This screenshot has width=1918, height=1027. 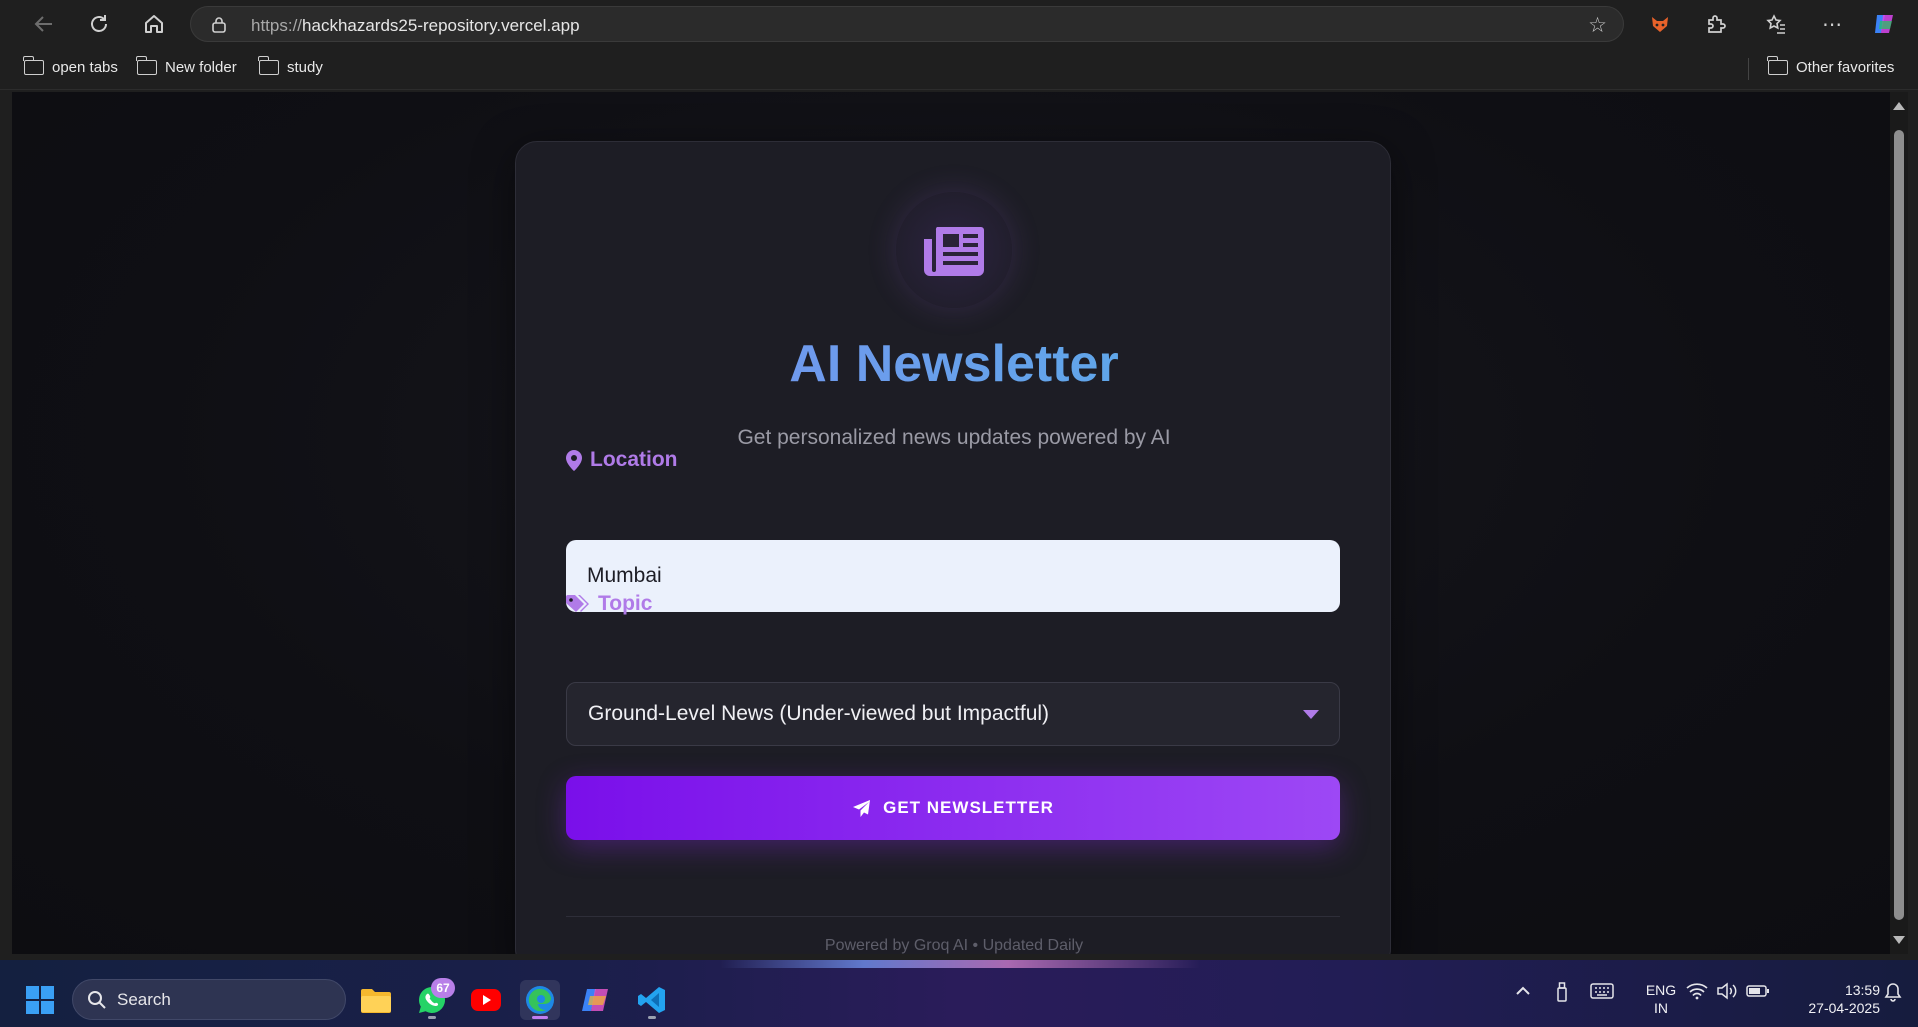 I want to click on url-scheme: https://, so click(x=277, y=25).